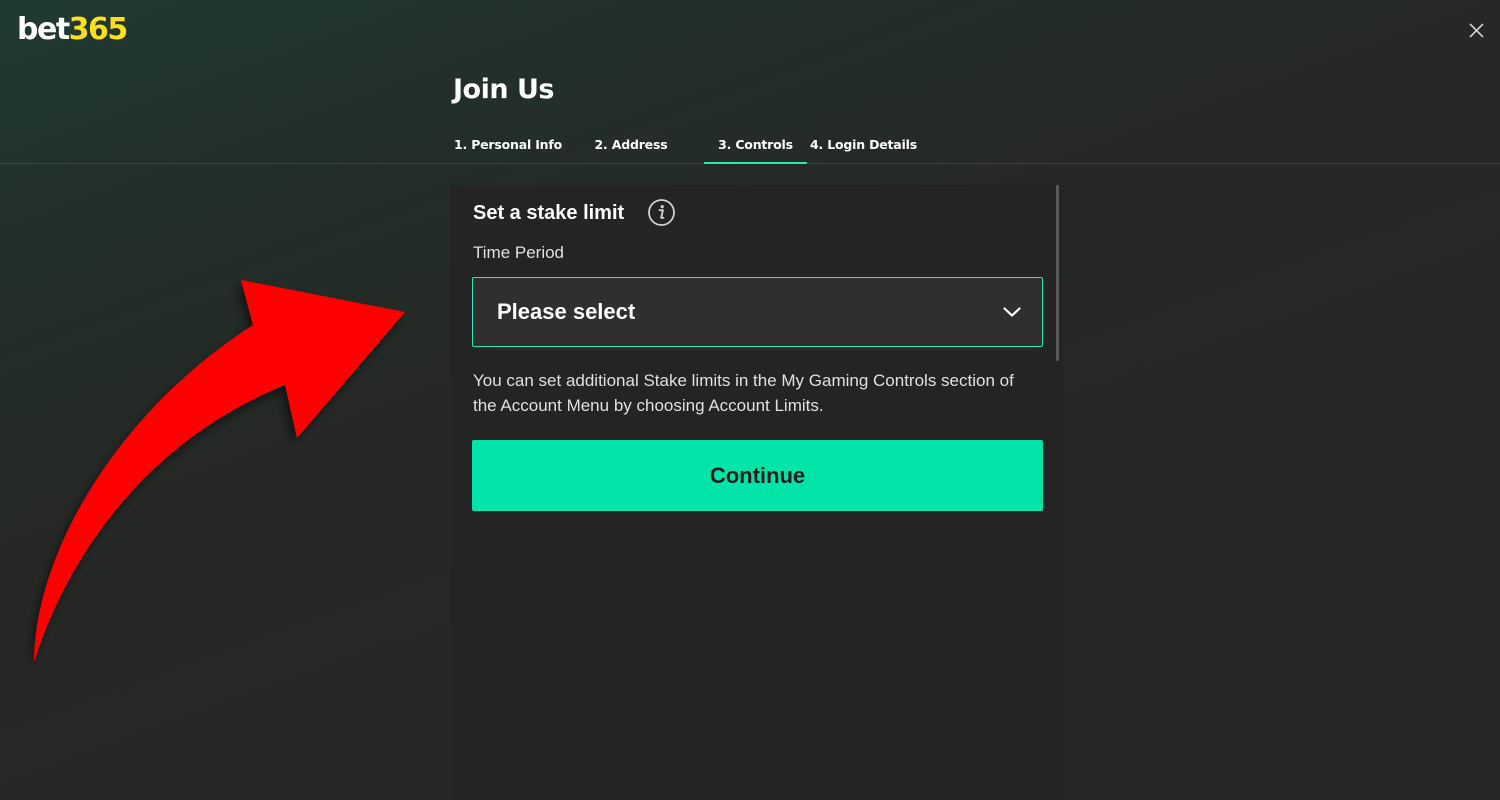 The image size is (1500, 800). Describe the element at coordinates (43, 29) in the screenshot. I see `logo-text-bet: bet` at that location.